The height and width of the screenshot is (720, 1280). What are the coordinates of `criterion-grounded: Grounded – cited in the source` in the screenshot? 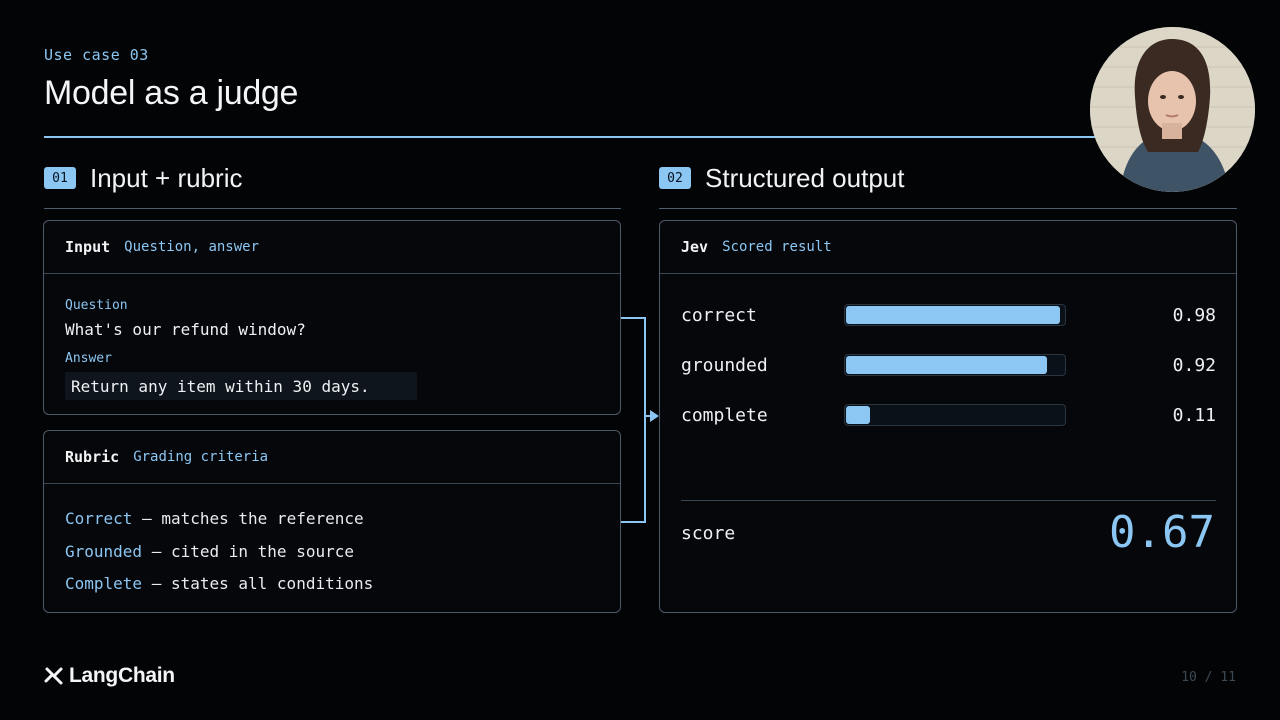 It's located at (209, 551).